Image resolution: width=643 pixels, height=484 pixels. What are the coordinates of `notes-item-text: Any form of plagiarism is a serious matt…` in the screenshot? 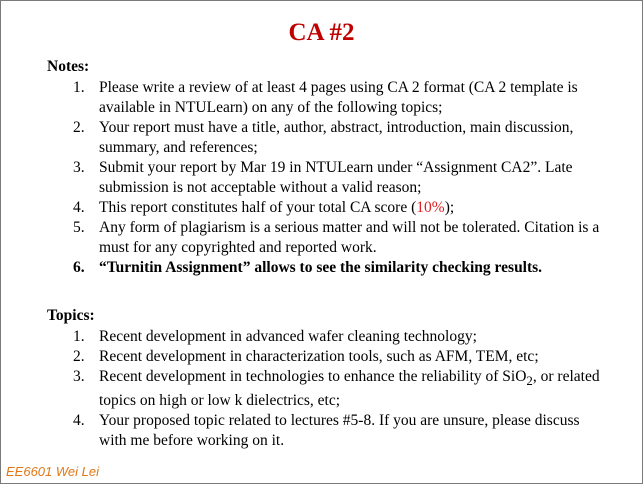 It's located at (349, 237).